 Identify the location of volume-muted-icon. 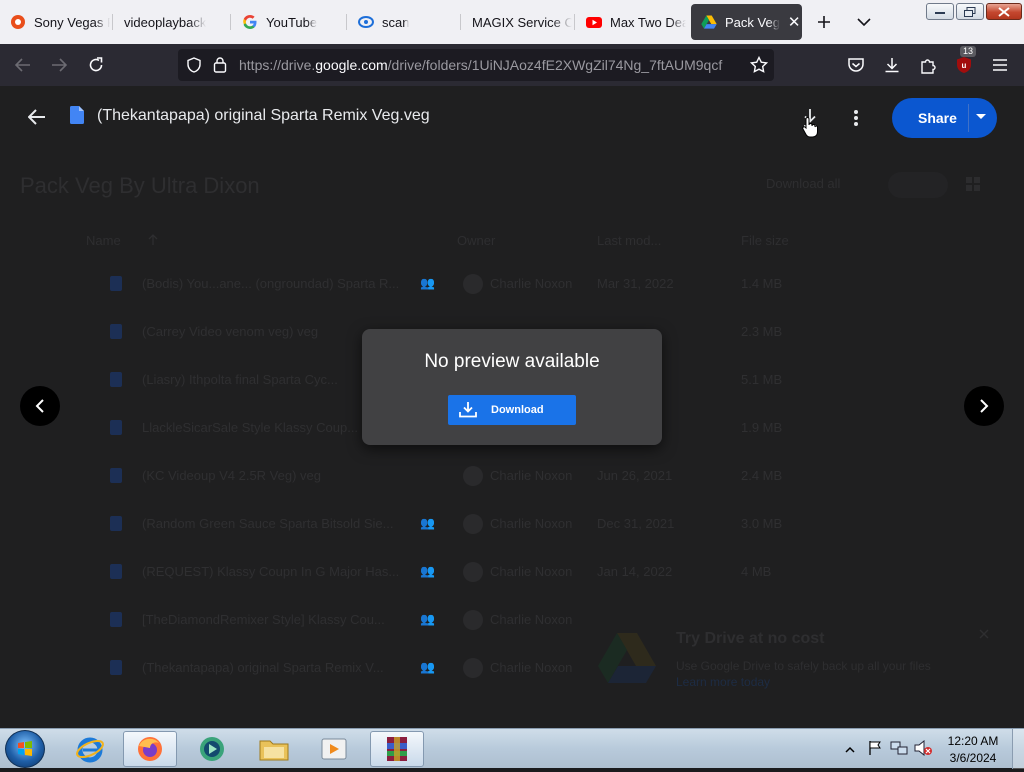
(923, 750).